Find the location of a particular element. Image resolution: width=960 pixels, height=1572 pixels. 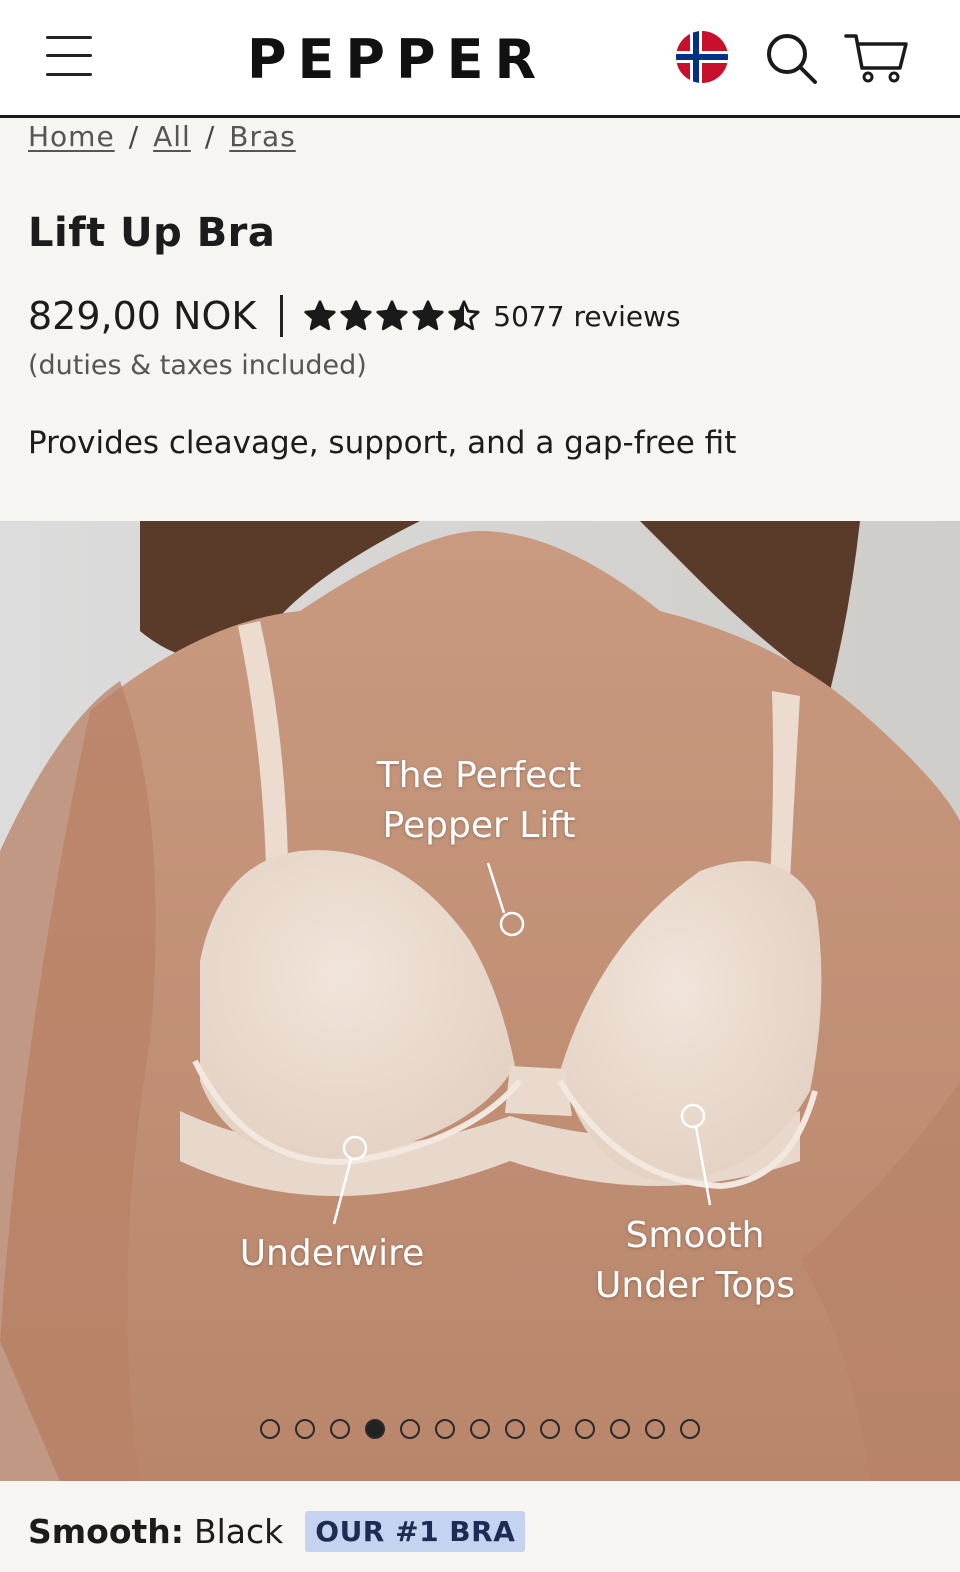

star-rating is located at coordinates (392, 316).